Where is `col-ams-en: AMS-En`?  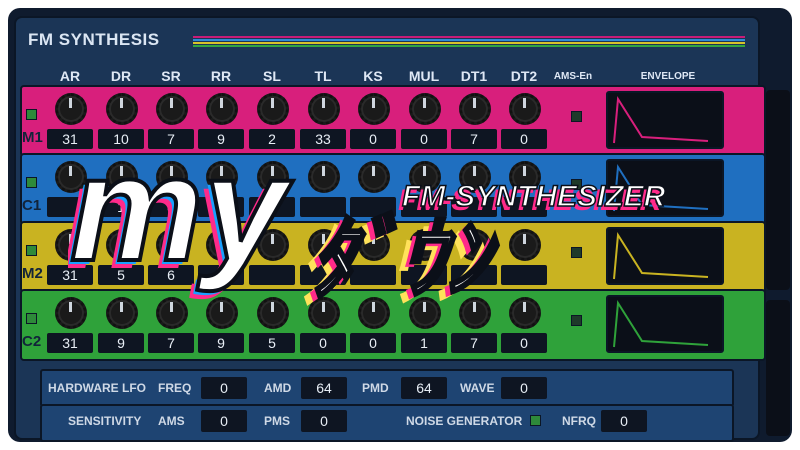
col-ams-en: AMS-En is located at coordinates (573, 76).